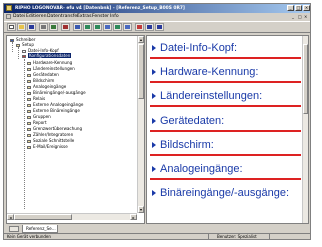  Describe the element at coordinates (18, 53) in the screenshot. I see `tree-connector` at that location.